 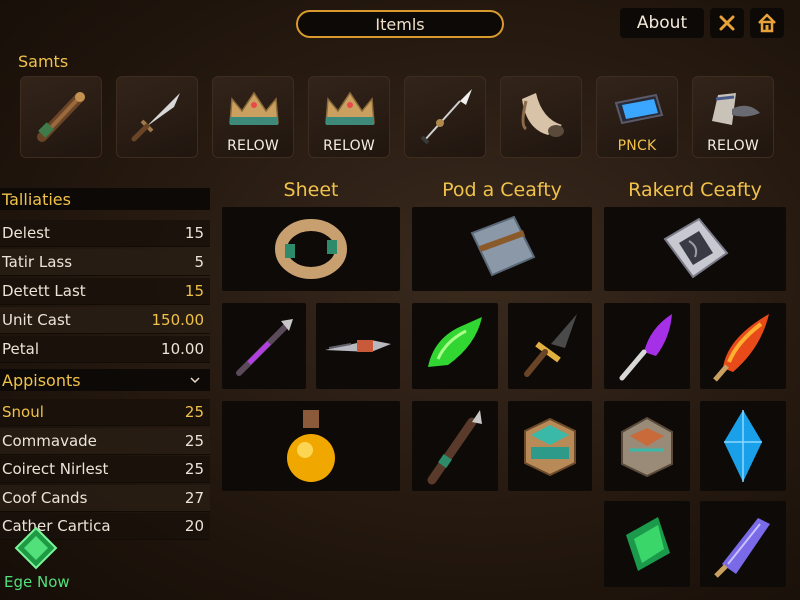 What do you see at coordinates (194, 526) in the screenshot?
I see `list-item-value: 20` at bounding box center [194, 526].